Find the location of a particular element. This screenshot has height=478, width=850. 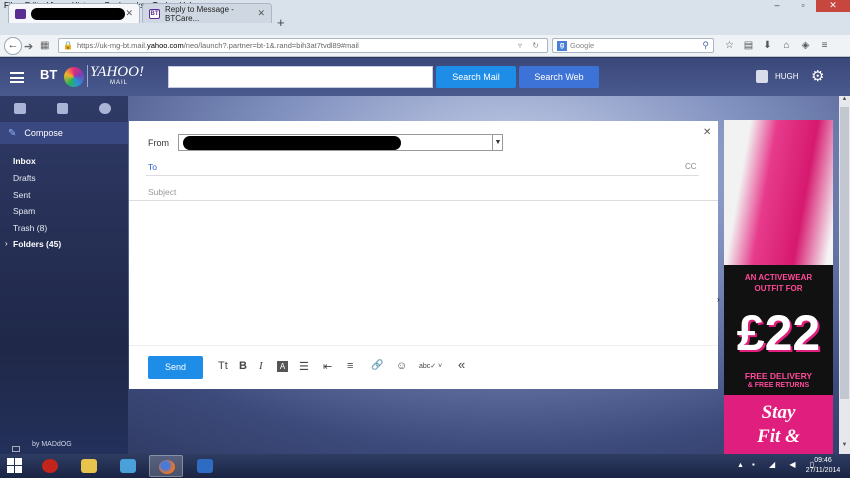

search-mail-button: Search Mail is located at coordinates (476, 77).